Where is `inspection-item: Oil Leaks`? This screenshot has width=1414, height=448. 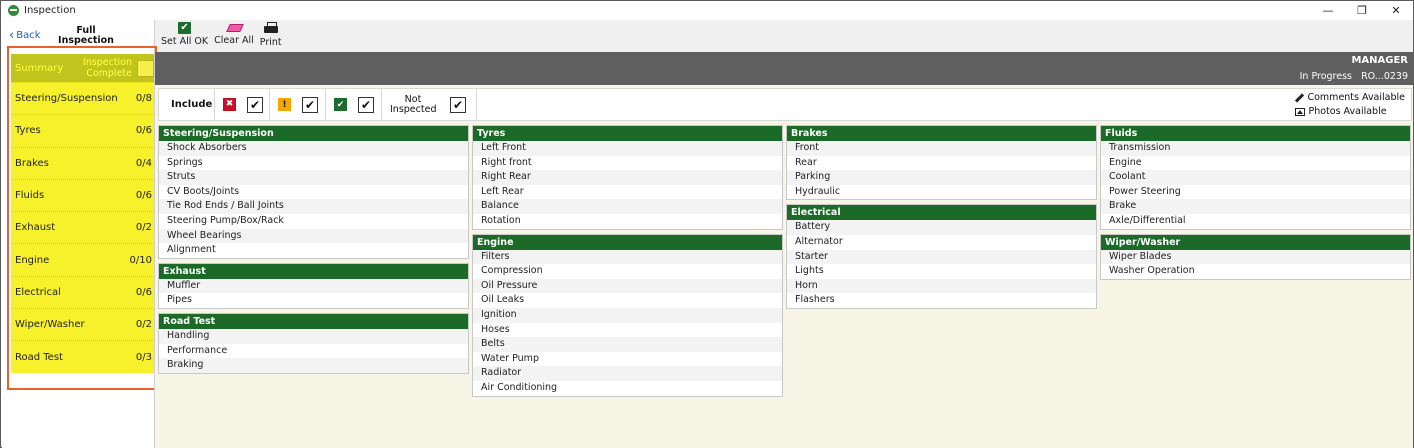
inspection-item: Oil Leaks is located at coordinates (627, 300).